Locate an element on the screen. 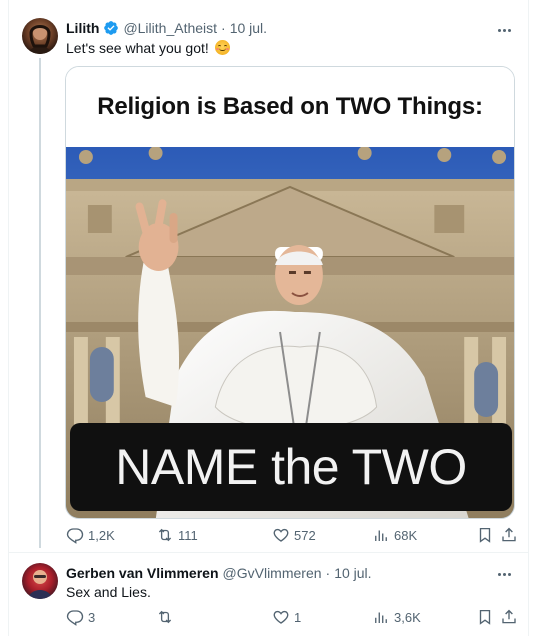  repost-count: 111 is located at coordinates (188, 535).